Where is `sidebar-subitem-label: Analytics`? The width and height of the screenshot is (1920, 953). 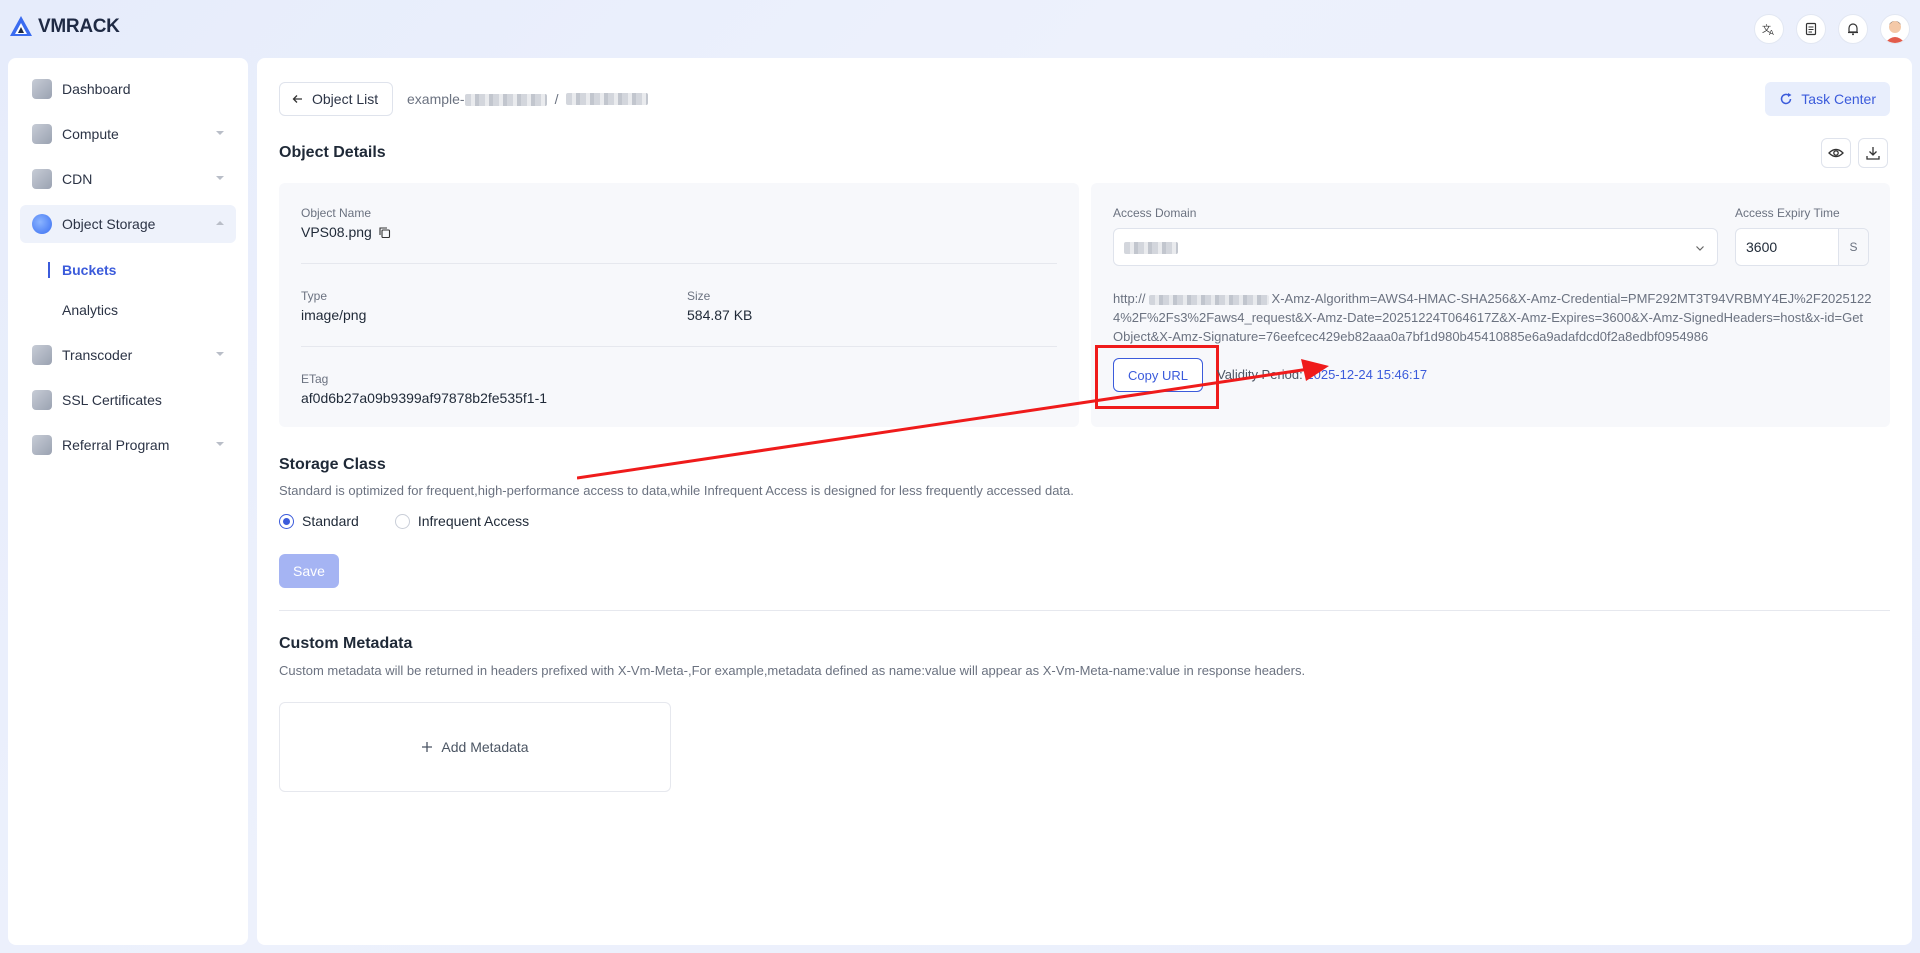
sidebar-subitem-label: Analytics is located at coordinates (90, 310).